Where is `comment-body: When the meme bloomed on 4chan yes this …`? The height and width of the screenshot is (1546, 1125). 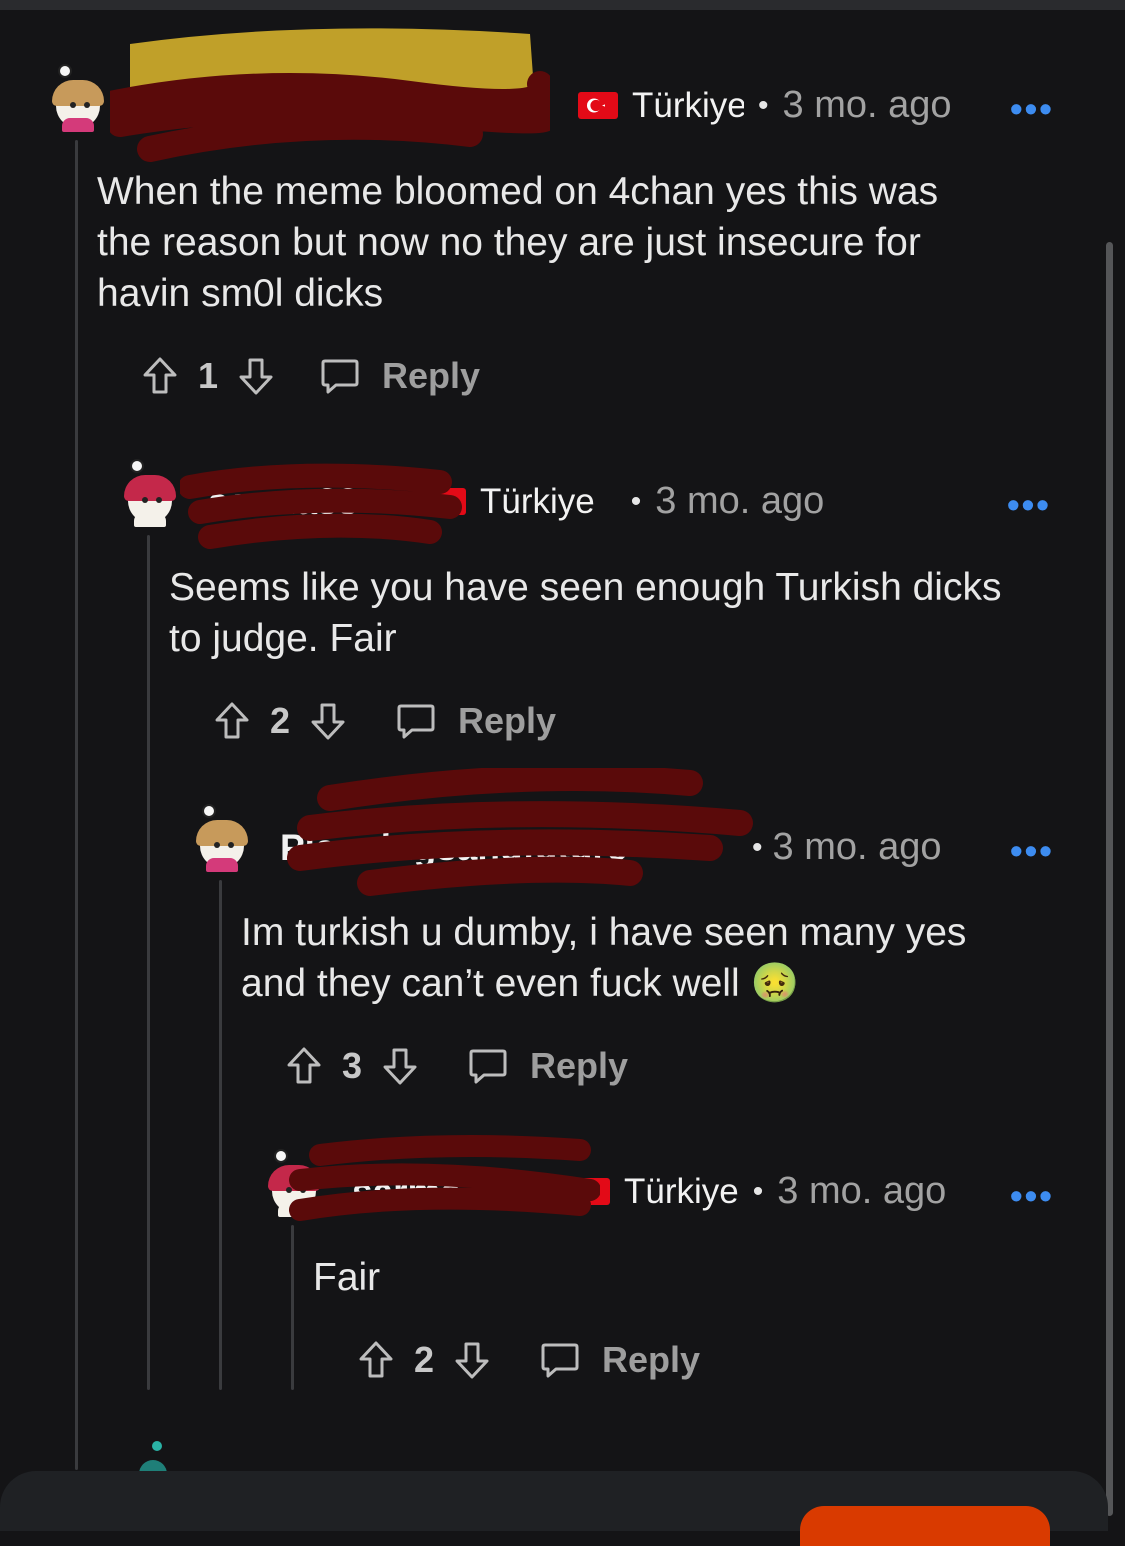
comment-body: When the meme bloomed on 4chan yes this … is located at coordinates (518, 242).